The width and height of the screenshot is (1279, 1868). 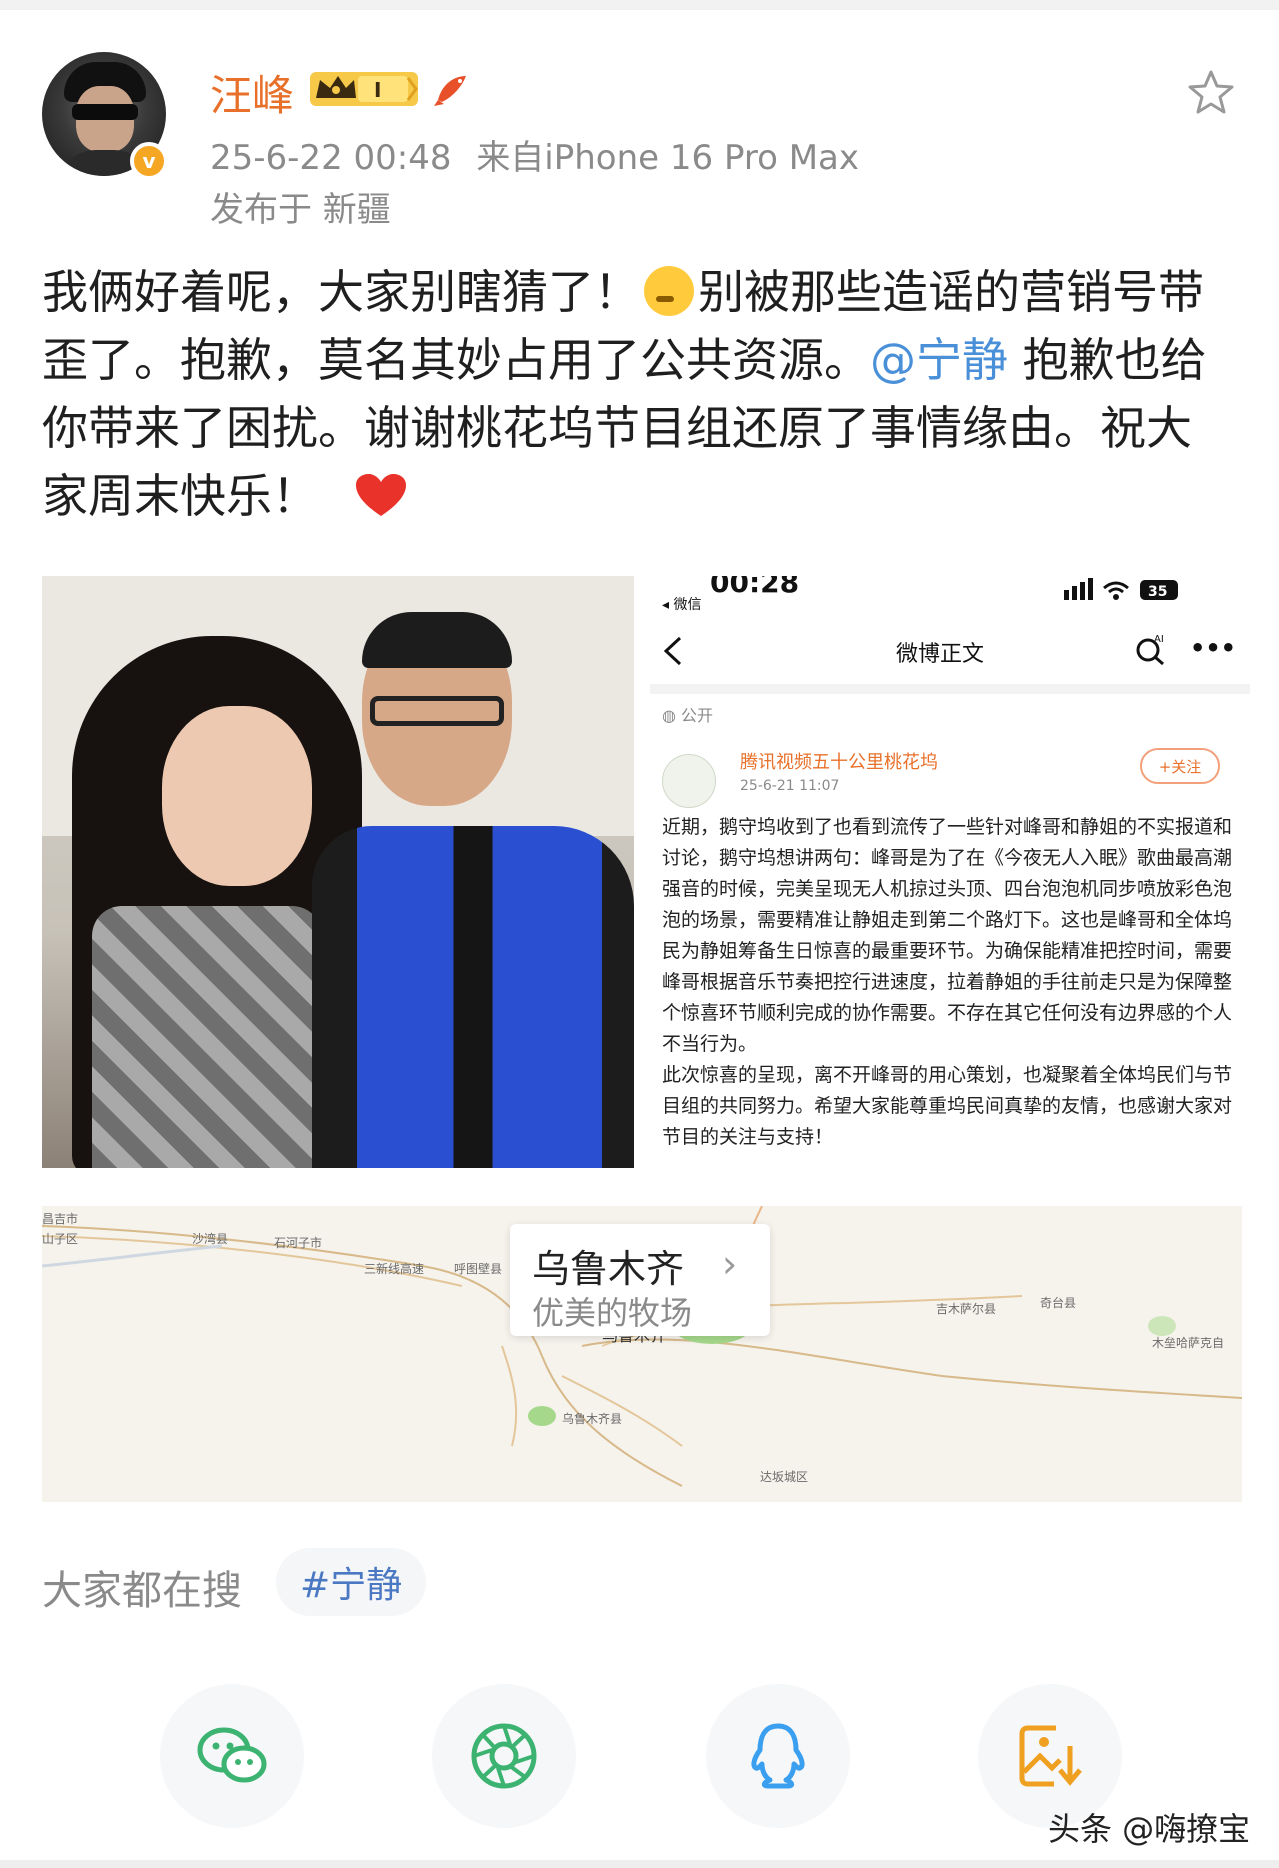 What do you see at coordinates (450, 91) in the screenshot?
I see `koi-fish-icon` at bounding box center [450, 91].